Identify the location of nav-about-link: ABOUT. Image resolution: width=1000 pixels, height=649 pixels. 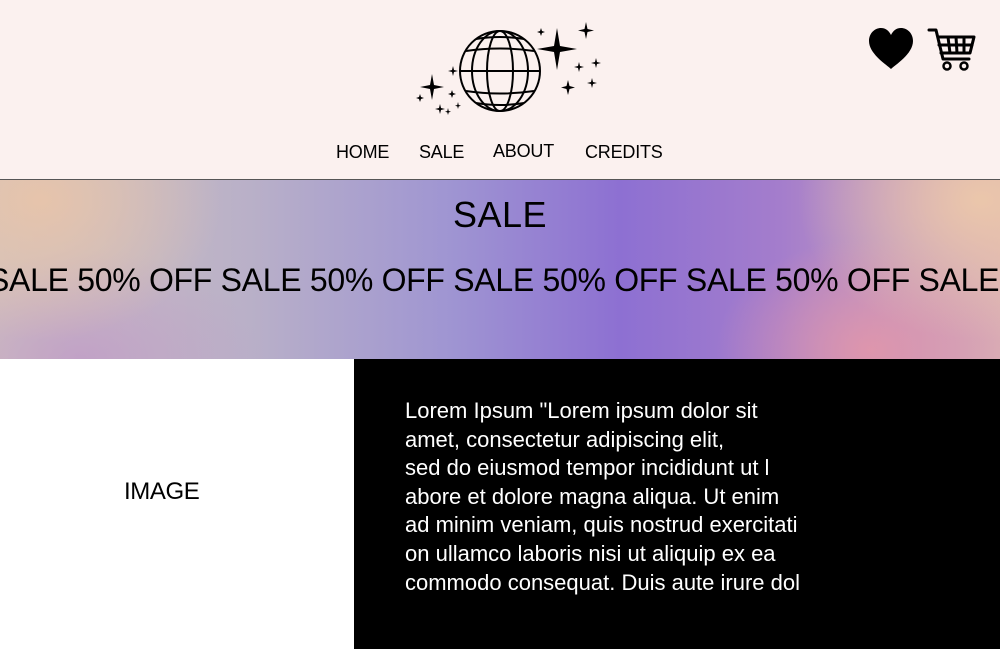
(523, 151).